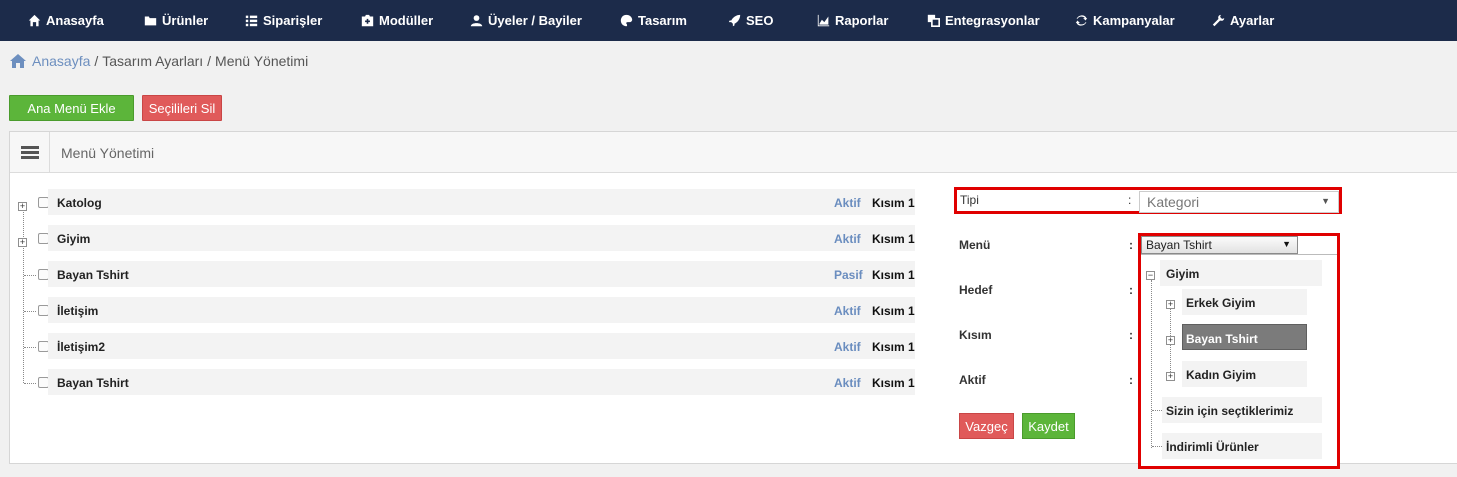 The width and height of the screenshot is (1457, 477). Describe the element at coordinates (1239, 202) in the screenshot. I see `tipi-select: Kategori ▼` at that location.